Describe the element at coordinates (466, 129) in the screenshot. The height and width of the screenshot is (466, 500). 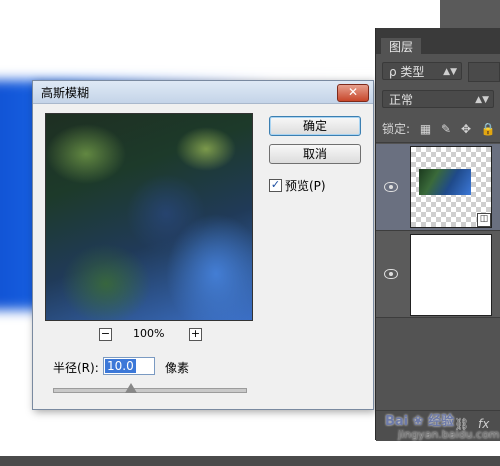
I see `lock-move-icon: ✥` at that location.